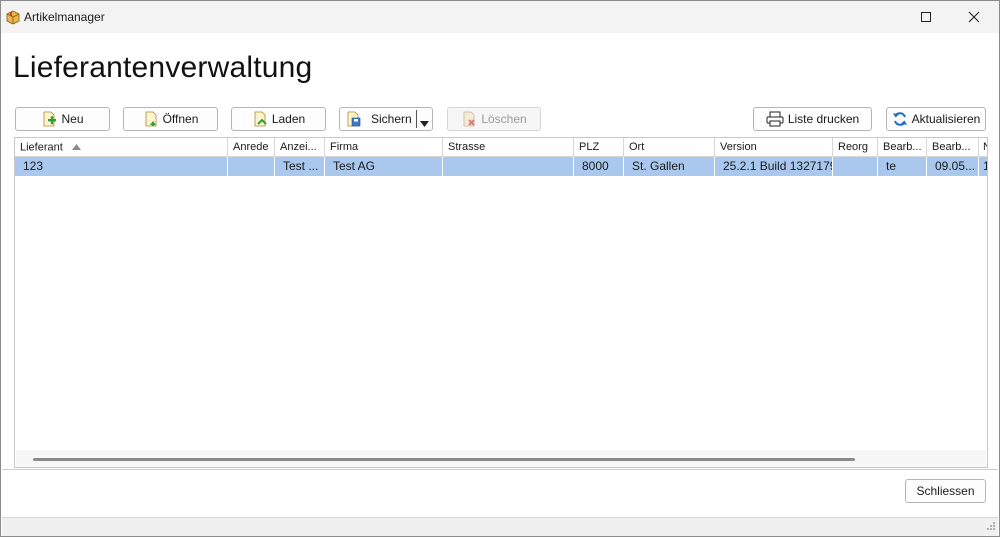 The width and height of the screenshot is (1000, 537). I want to click on aktualisieren-button: Aktualisieren, so click(936, 119).